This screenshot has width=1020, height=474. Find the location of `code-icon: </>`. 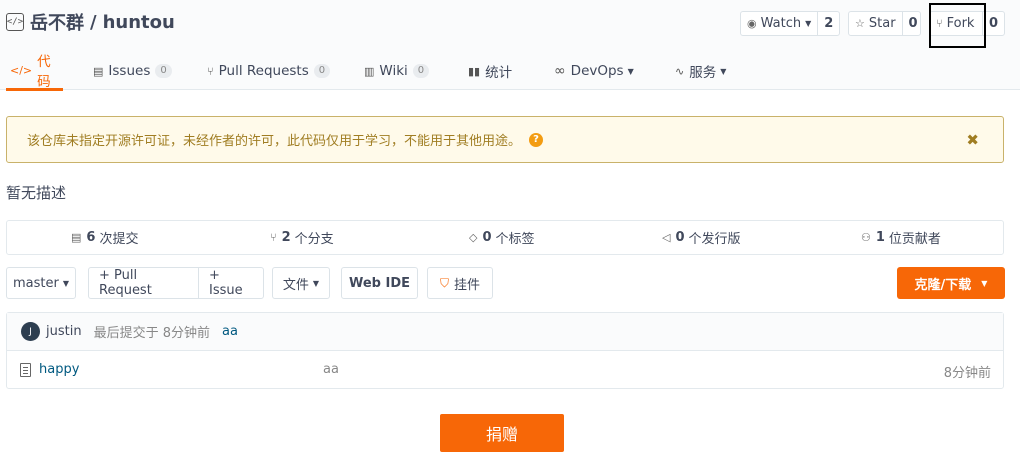

code-icon: </> is located at coordinates (21, 70).